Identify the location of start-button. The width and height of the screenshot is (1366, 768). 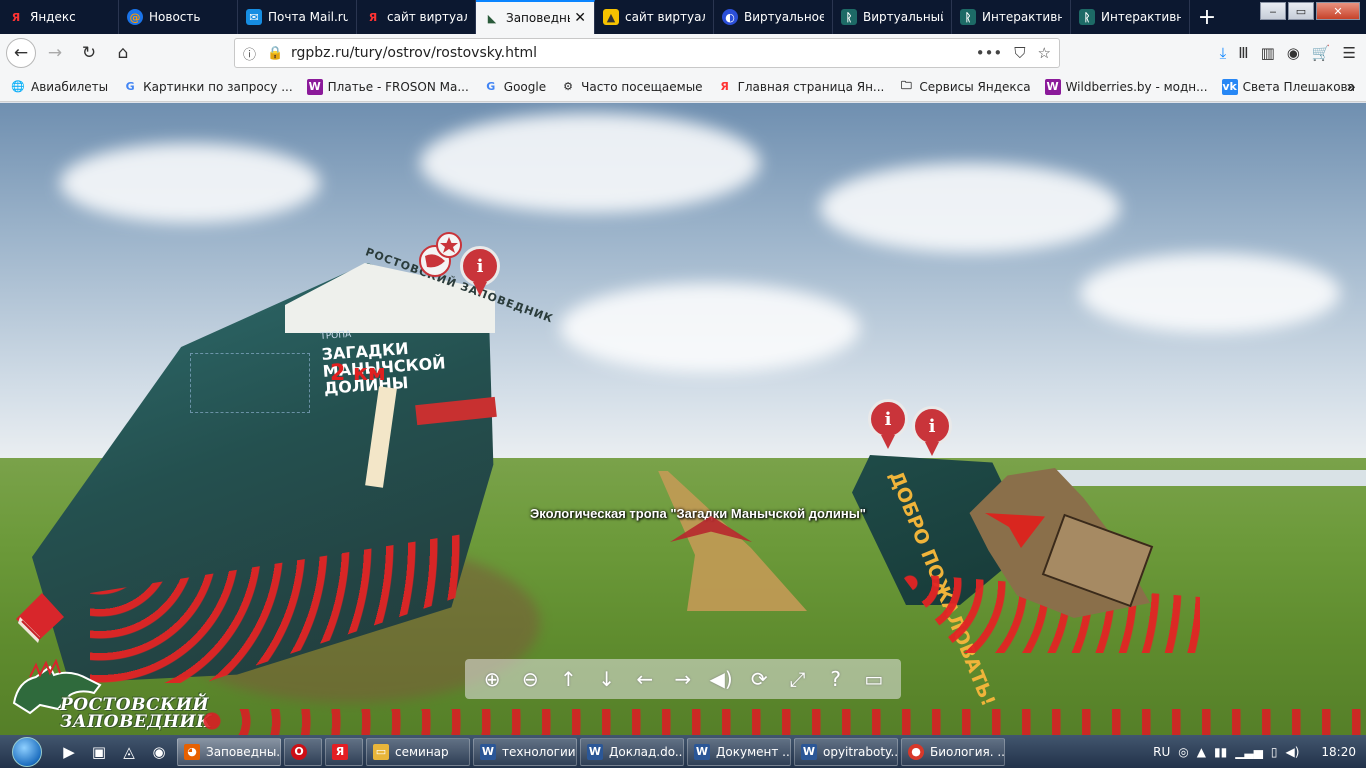
(27, 751).